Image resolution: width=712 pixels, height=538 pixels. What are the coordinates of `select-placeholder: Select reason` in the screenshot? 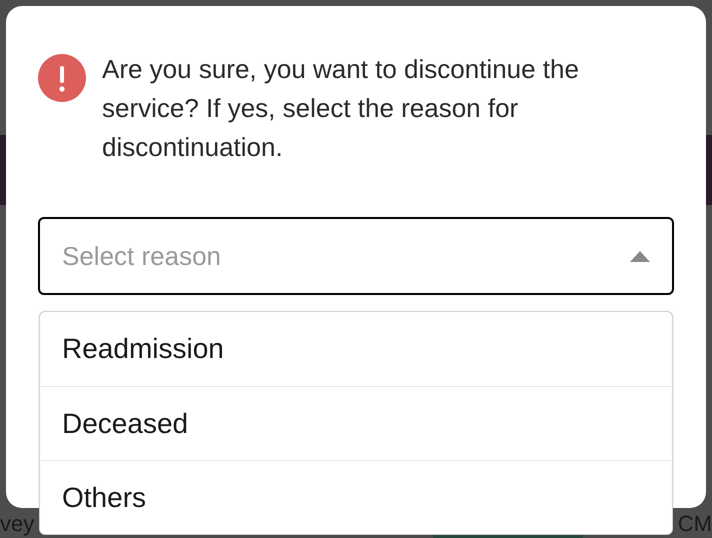 It's located at (141, 256).